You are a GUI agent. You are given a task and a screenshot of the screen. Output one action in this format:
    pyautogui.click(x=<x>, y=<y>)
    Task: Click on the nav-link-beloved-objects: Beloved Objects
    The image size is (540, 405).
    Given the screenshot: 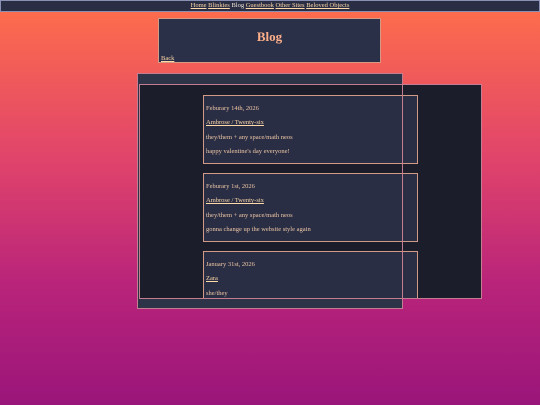 What is the action you would take?
    pyautogui.click(x=327, y=5)
    